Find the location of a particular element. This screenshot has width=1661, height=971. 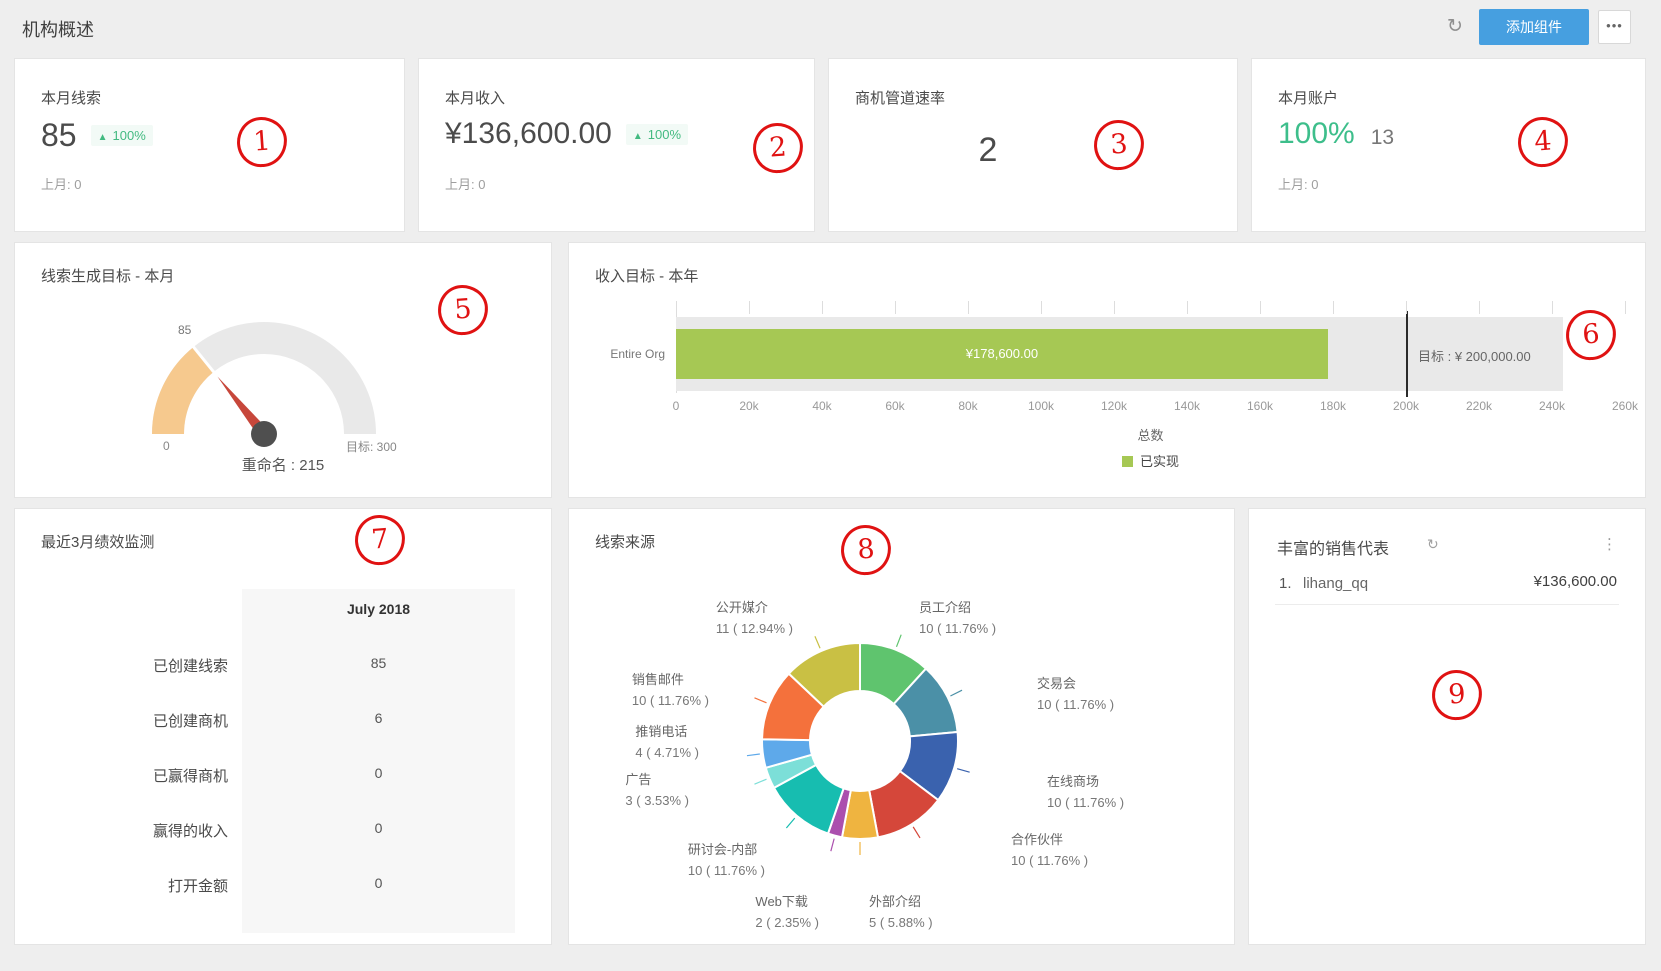

gauge-center-label: 重命名 : 215 is located at coordinates (283, 465).